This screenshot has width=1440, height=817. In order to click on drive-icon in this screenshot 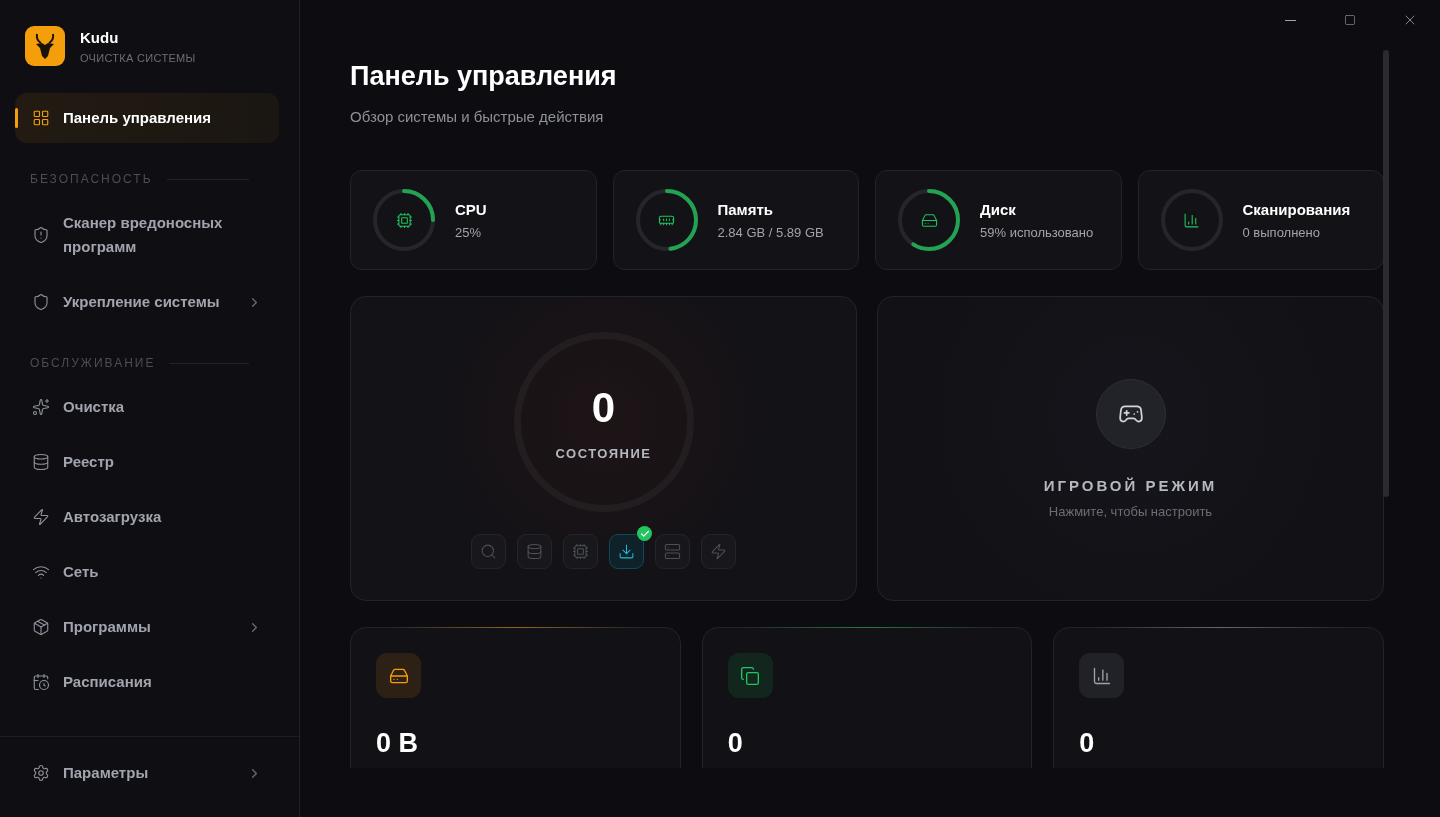, I will do `click(929, 220)`.